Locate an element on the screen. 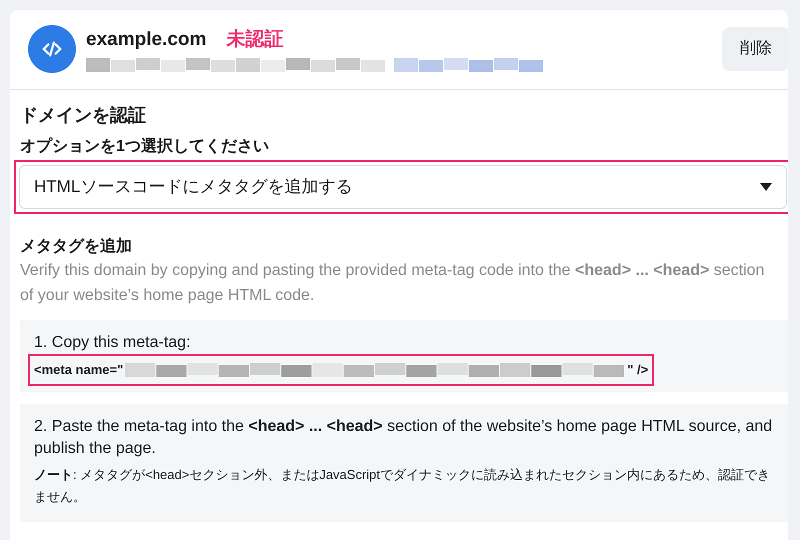  status-label: 未認証 is located at coordinates (255, 40).